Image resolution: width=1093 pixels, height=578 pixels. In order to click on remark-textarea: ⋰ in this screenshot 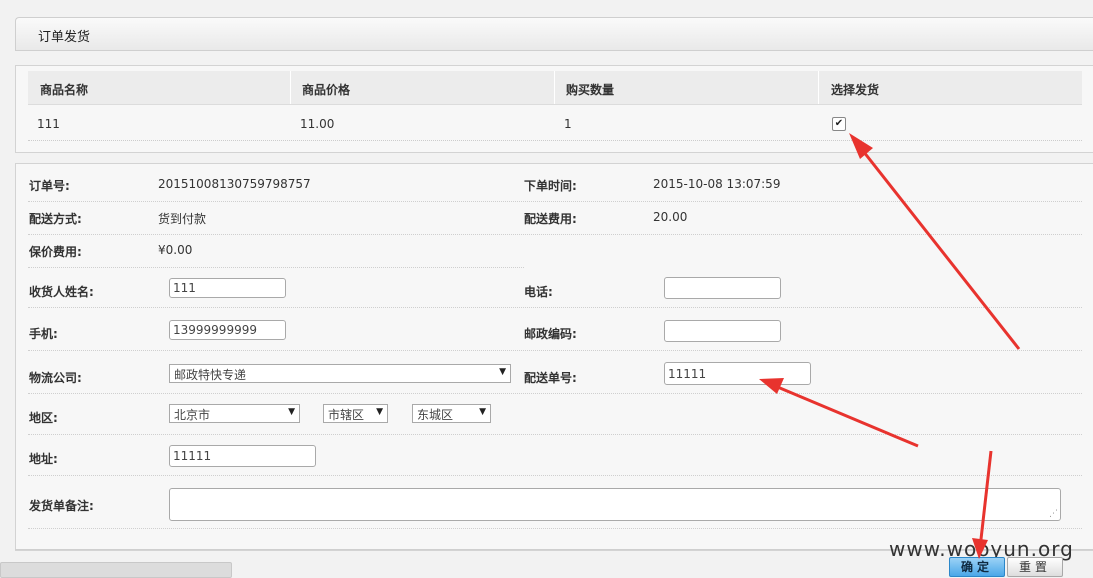, I will do `click(615, 504)`.